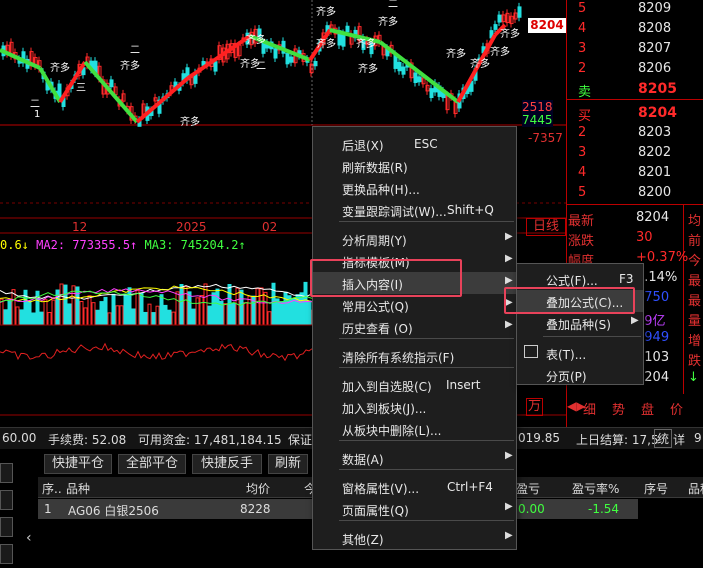 The width and height of the screenshot is (703, 568). I want to click on tab-wan: 万, so click(534, 407).